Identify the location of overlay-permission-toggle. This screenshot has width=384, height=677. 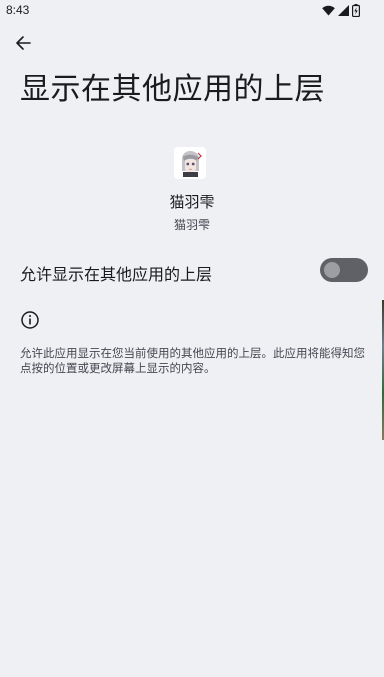
(344, 270).